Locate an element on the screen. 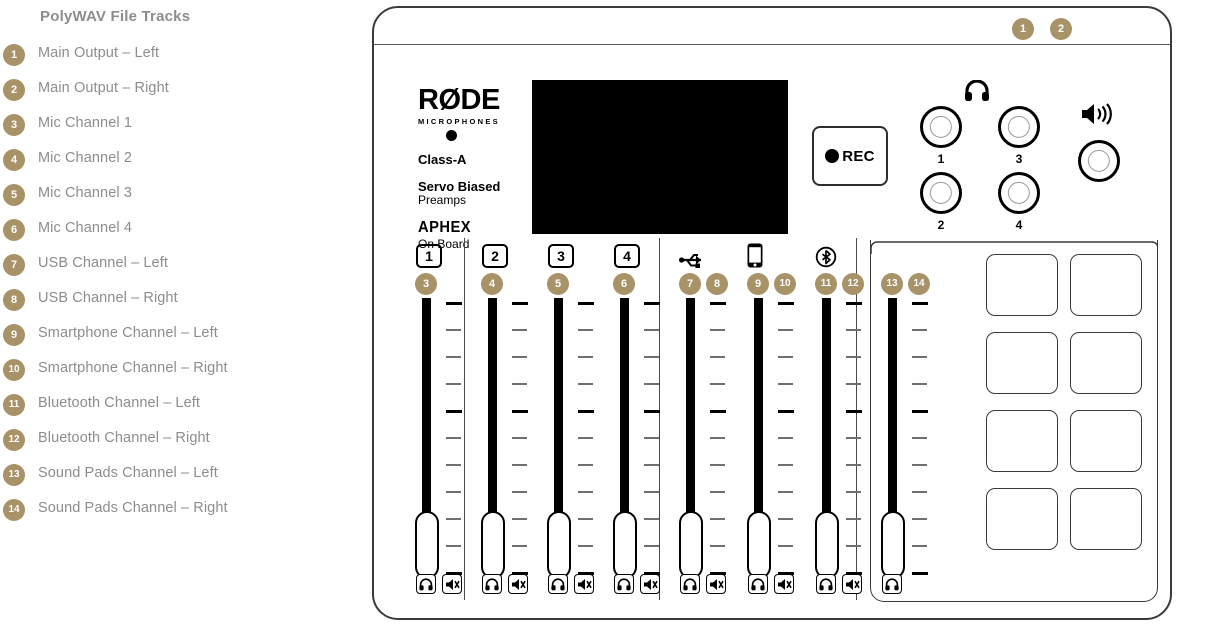 The image size is (1209, 626). legend-badge-12: 12 is located at coordinates (14, 440).